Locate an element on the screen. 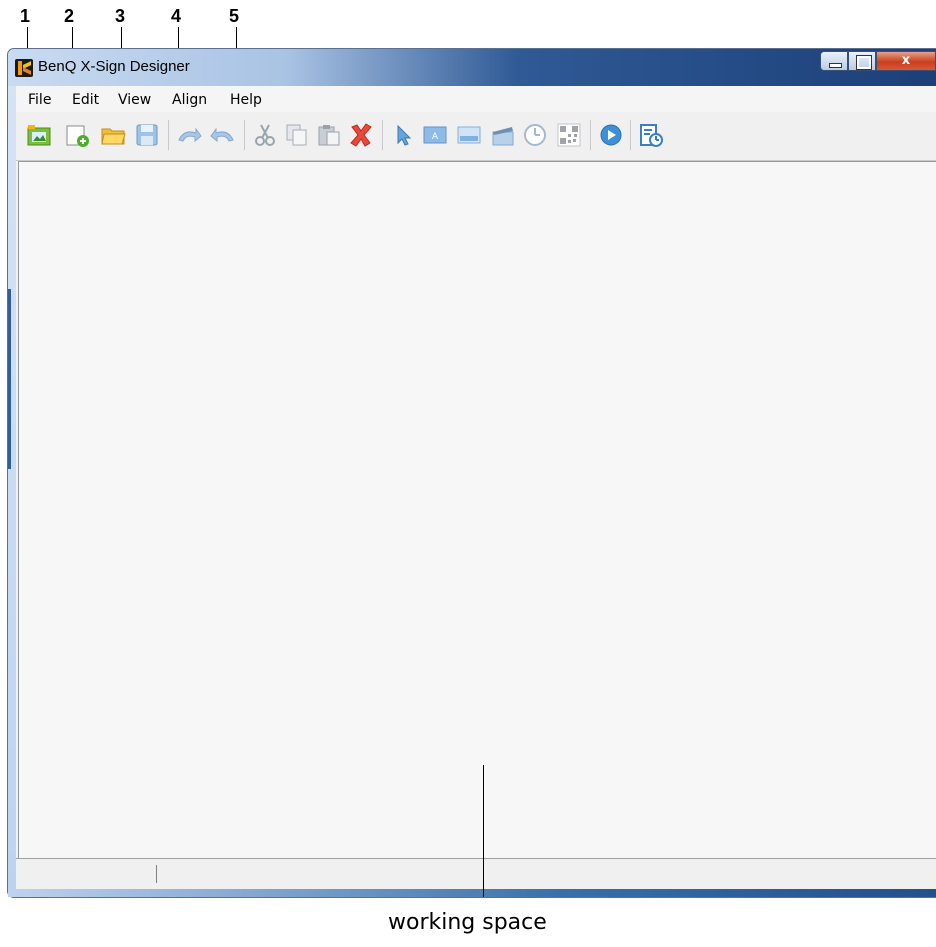 The image size is (936, 947). video-icon is located at coordinates (503, 135).